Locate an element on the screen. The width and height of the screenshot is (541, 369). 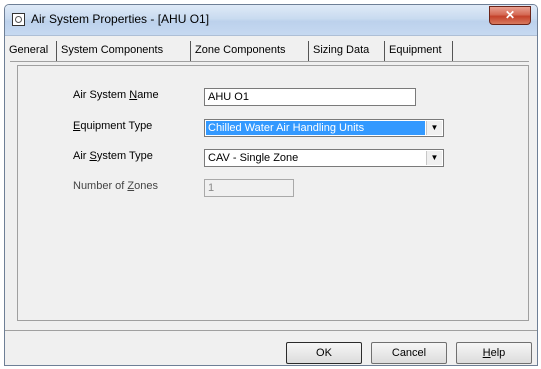
air-system-type-select: CAV - Single Zone ▼ is located at coordinates (324, 158).